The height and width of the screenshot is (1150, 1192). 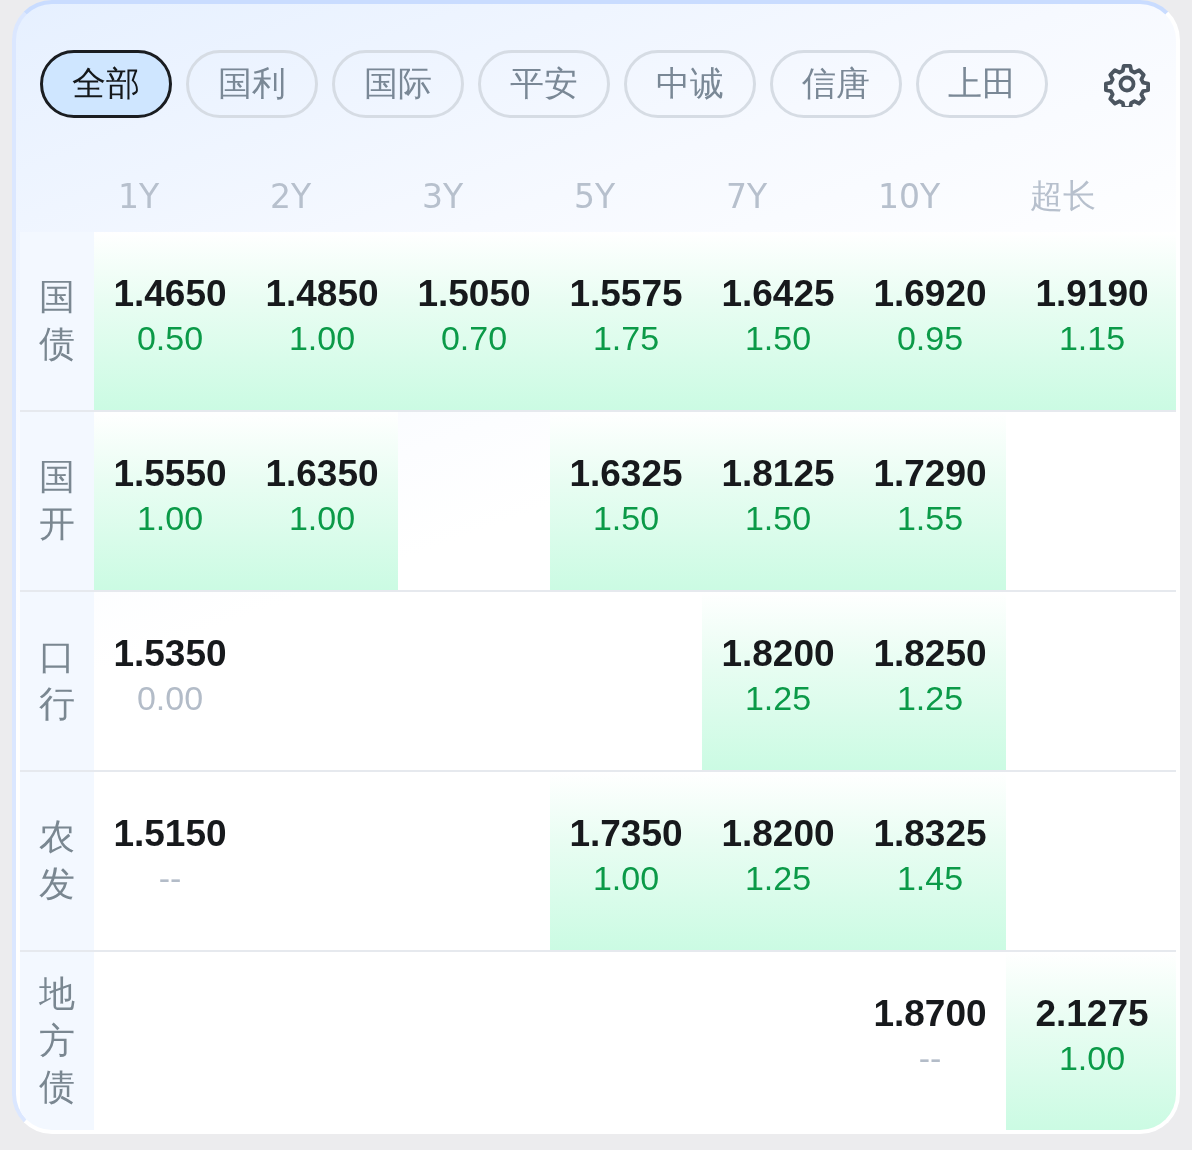 I want to click on filter-tab: 上田, so click(x=982, y=84).